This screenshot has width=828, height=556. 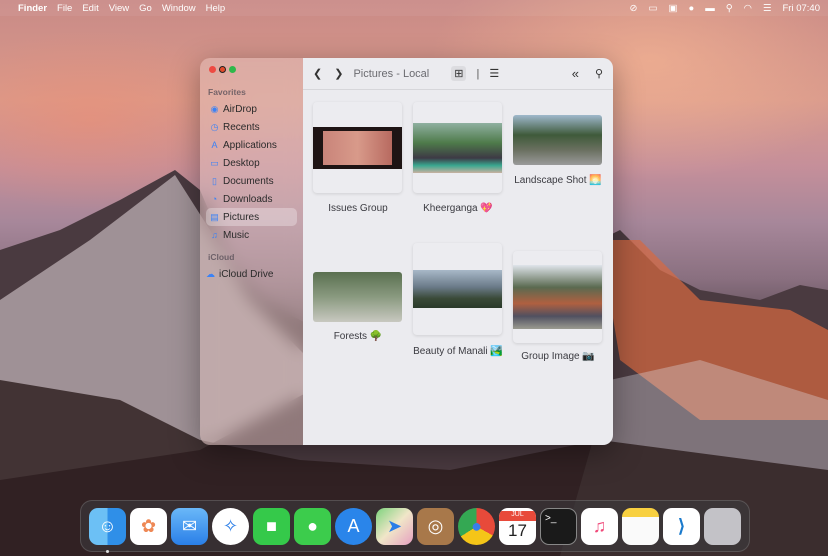 I want to click on contacts-icon: ◎, so click(x=435, y=525).